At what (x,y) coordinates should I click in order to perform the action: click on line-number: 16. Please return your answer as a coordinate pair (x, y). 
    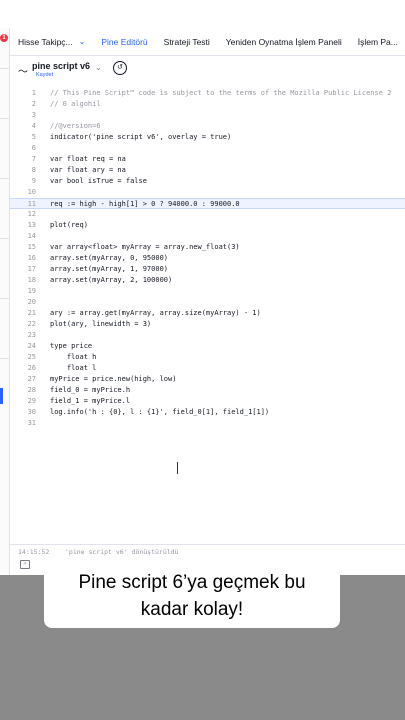
    Looking at the image, I should click on (31, 258).